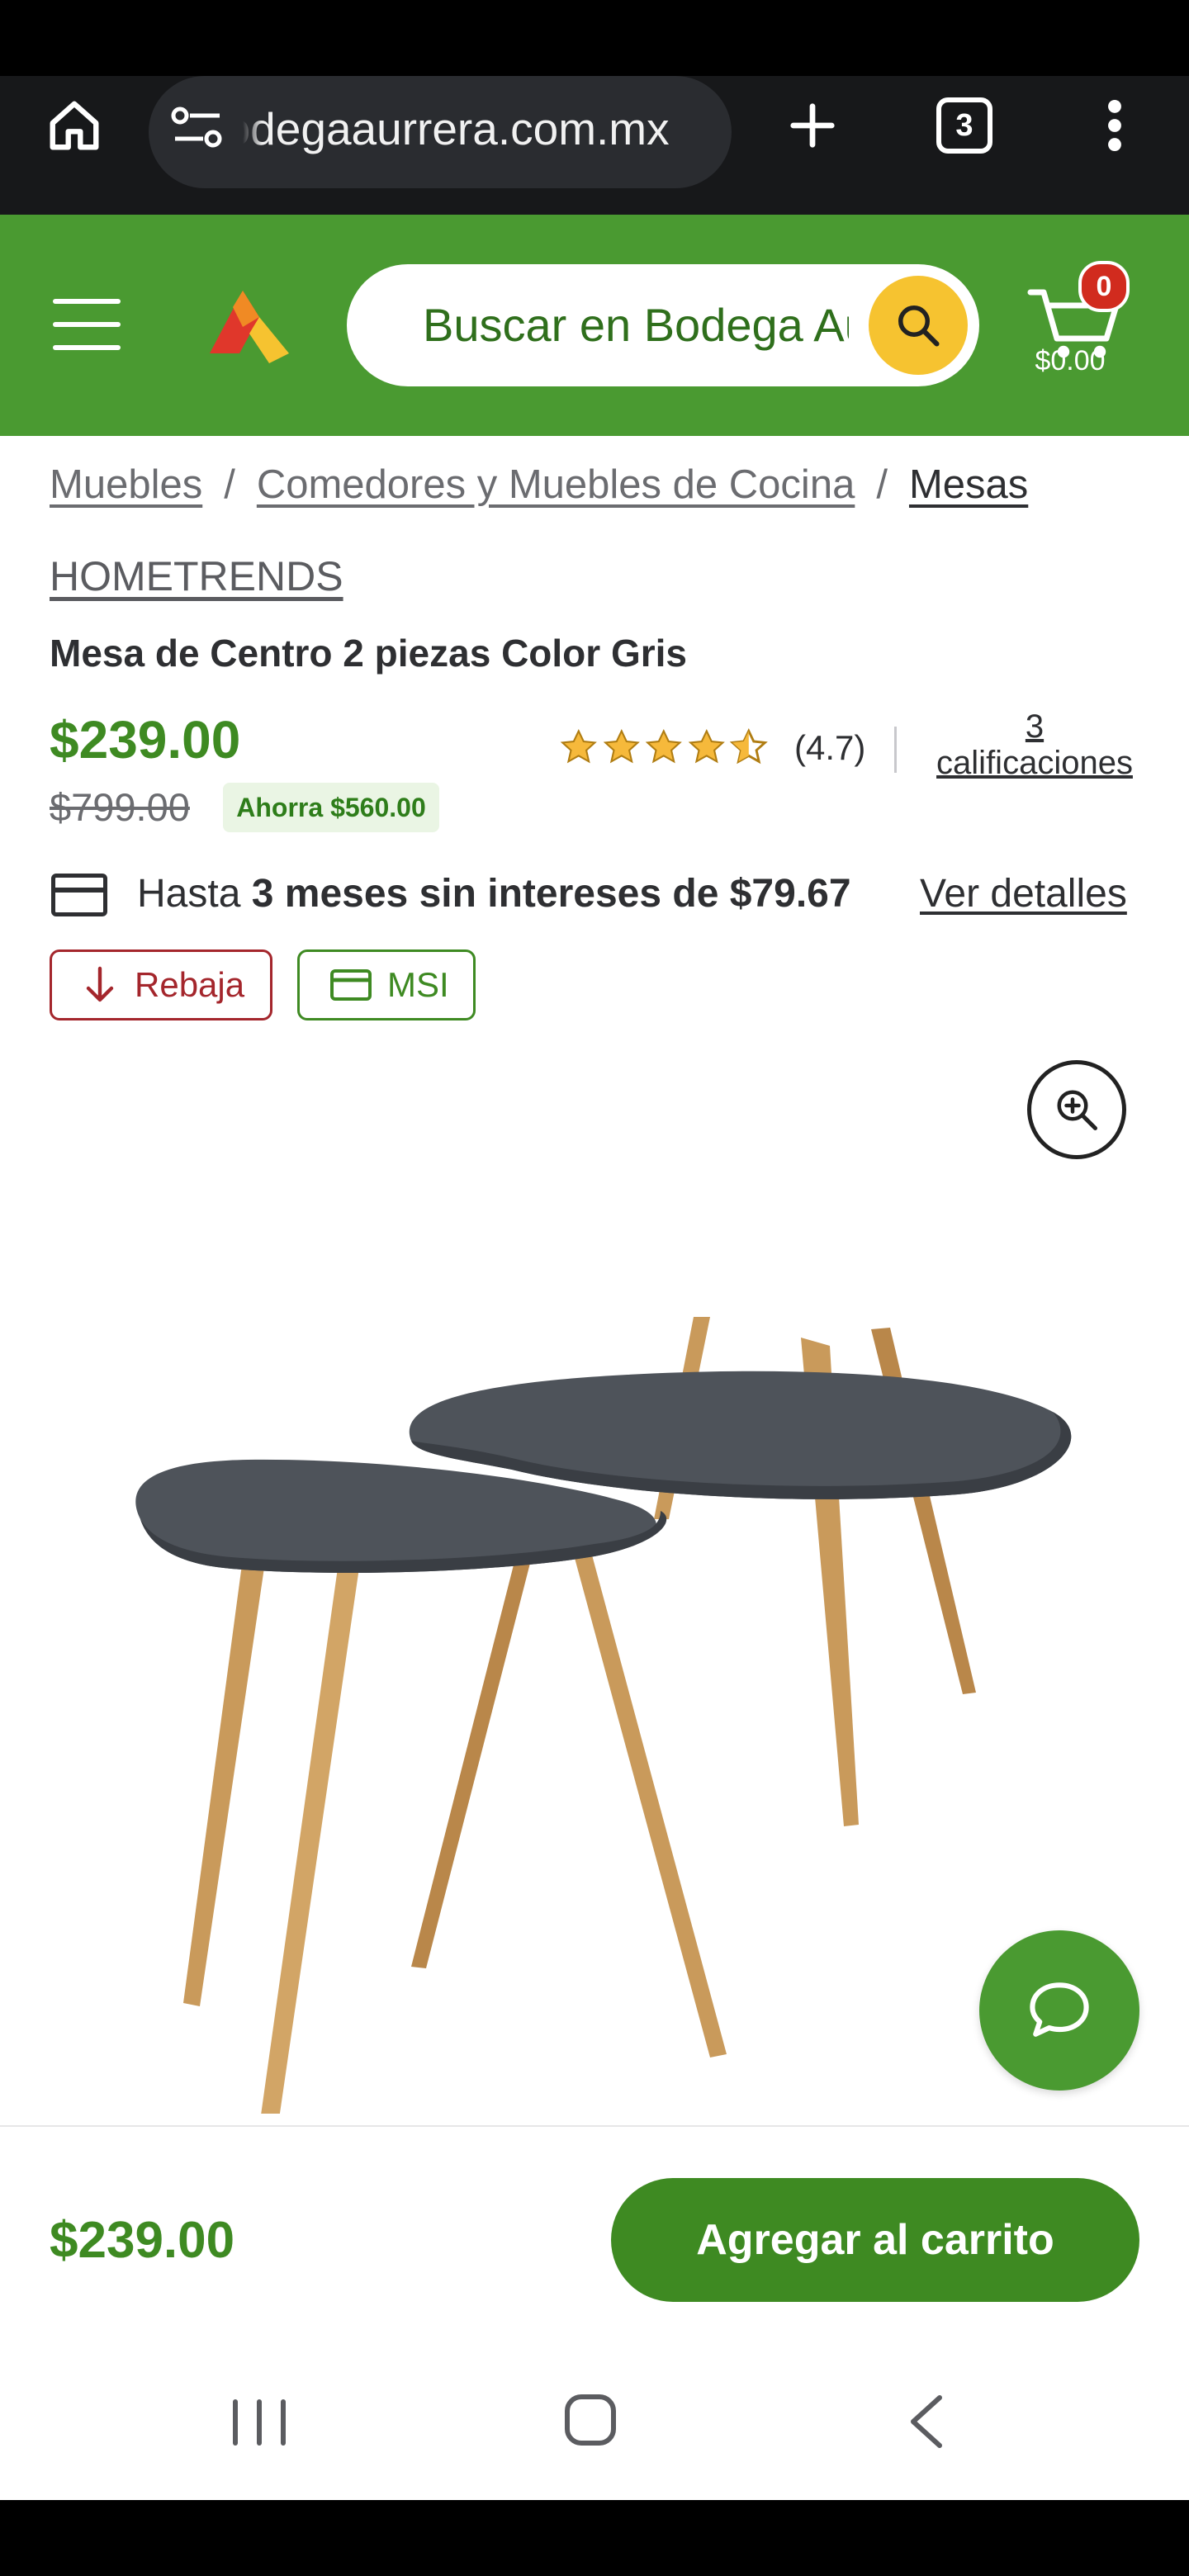 Image resolution: width=1189 pixels, height=2576 pixels. I want to click on product-title: Mesa de Centro 2 piezas Color Gris, so click(369, 653).